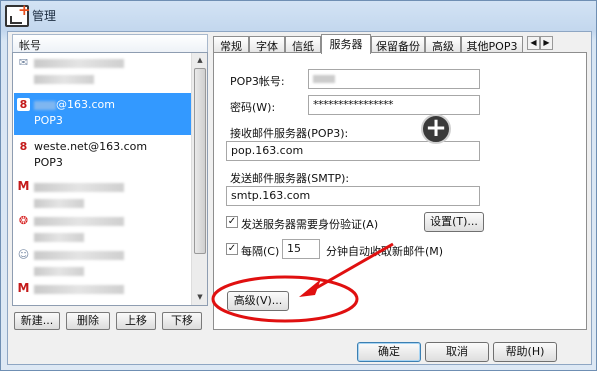 The image size is (597, 371). I want to click on password-input: ****************, so click(394, 105).